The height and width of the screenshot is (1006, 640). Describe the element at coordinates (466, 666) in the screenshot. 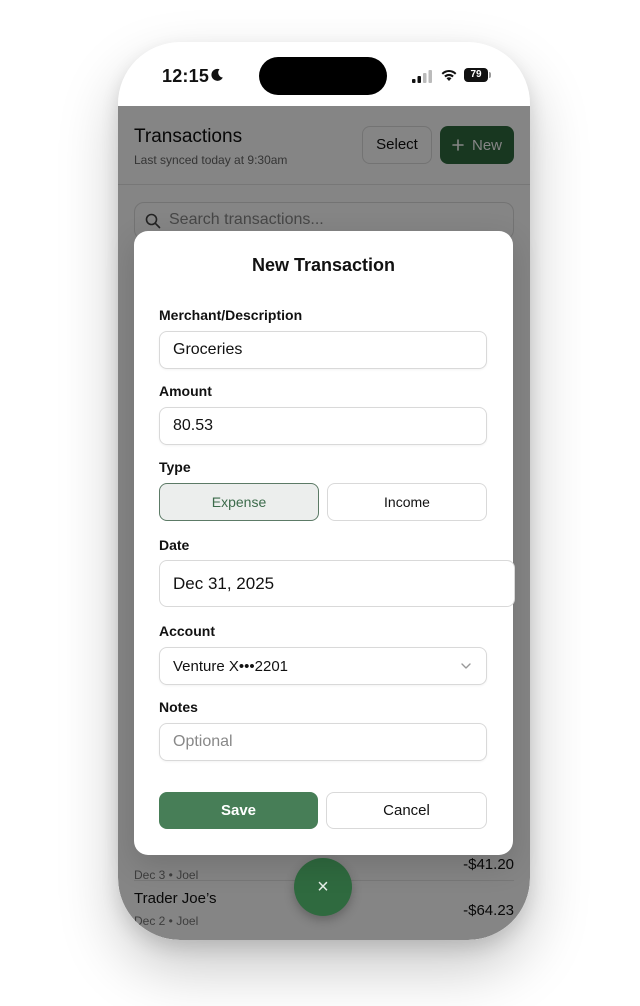

I see `chevron-down-icon` at that location.